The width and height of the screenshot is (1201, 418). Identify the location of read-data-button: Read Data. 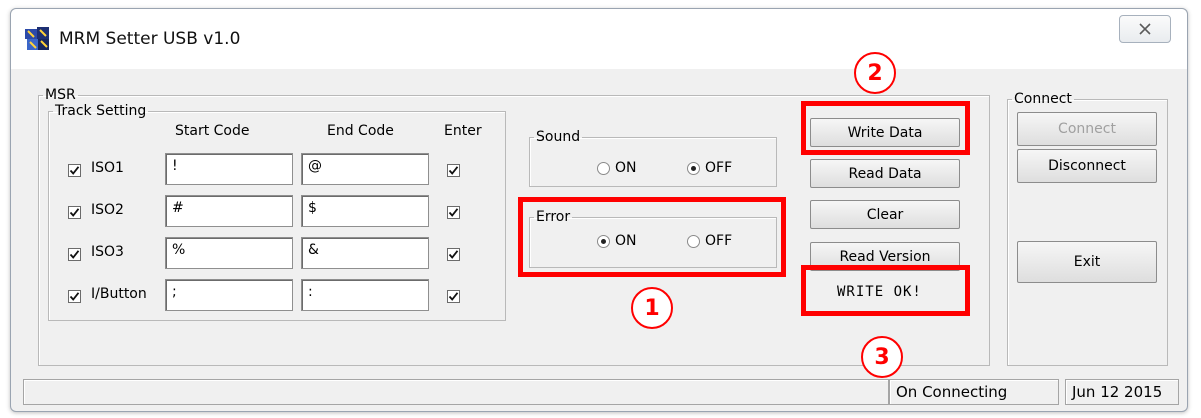
(885, 173).